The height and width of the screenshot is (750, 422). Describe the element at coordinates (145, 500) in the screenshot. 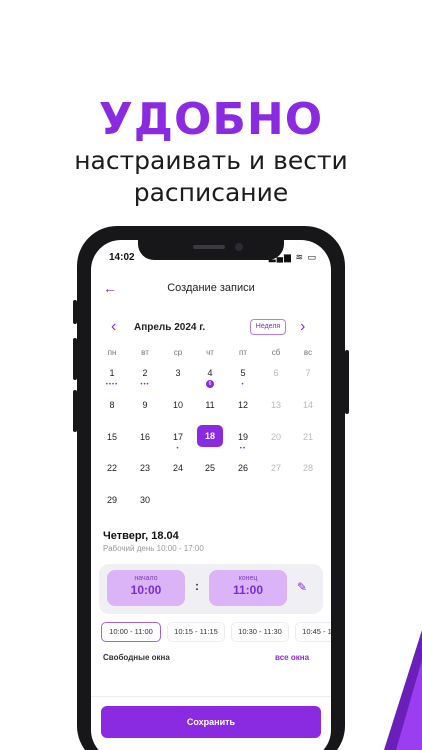

I see `calendar-day: 30` at that location.